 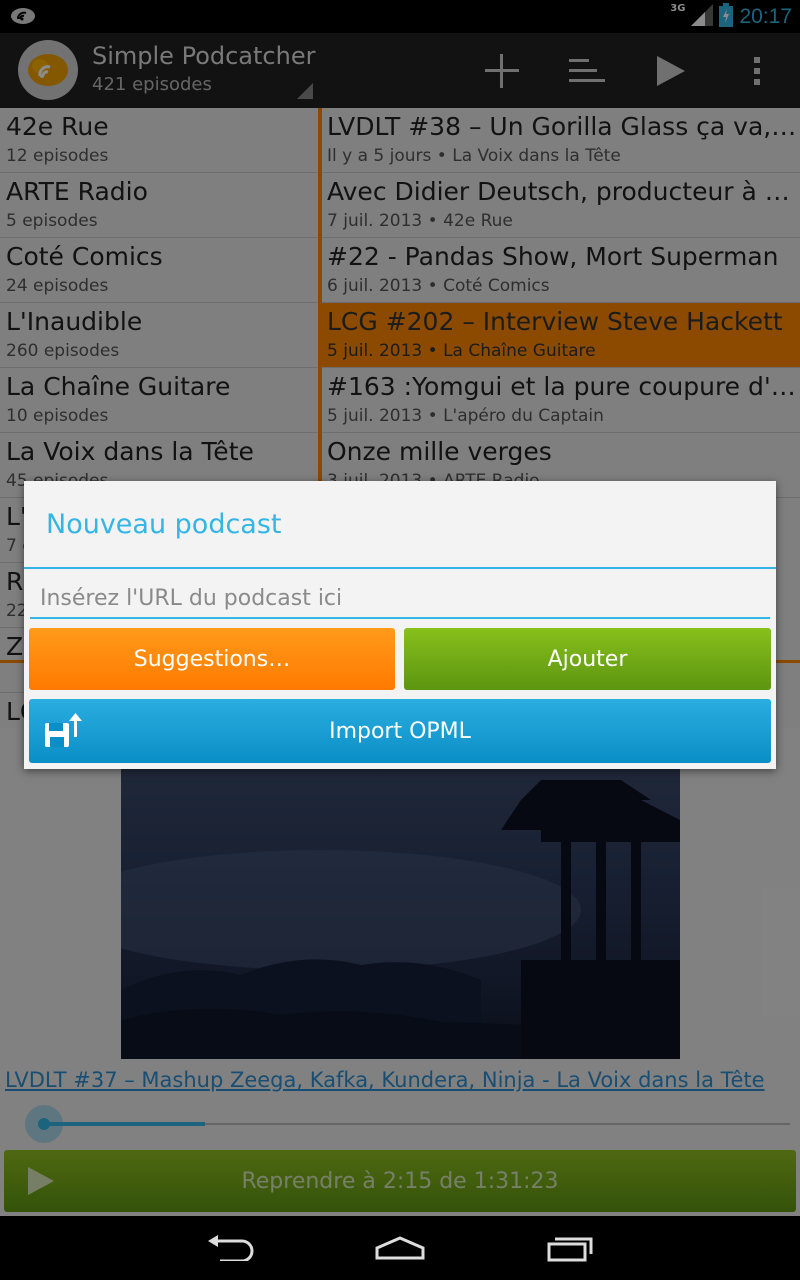 I want to click on add-button: Ajouter, so click(x=587, y=659).